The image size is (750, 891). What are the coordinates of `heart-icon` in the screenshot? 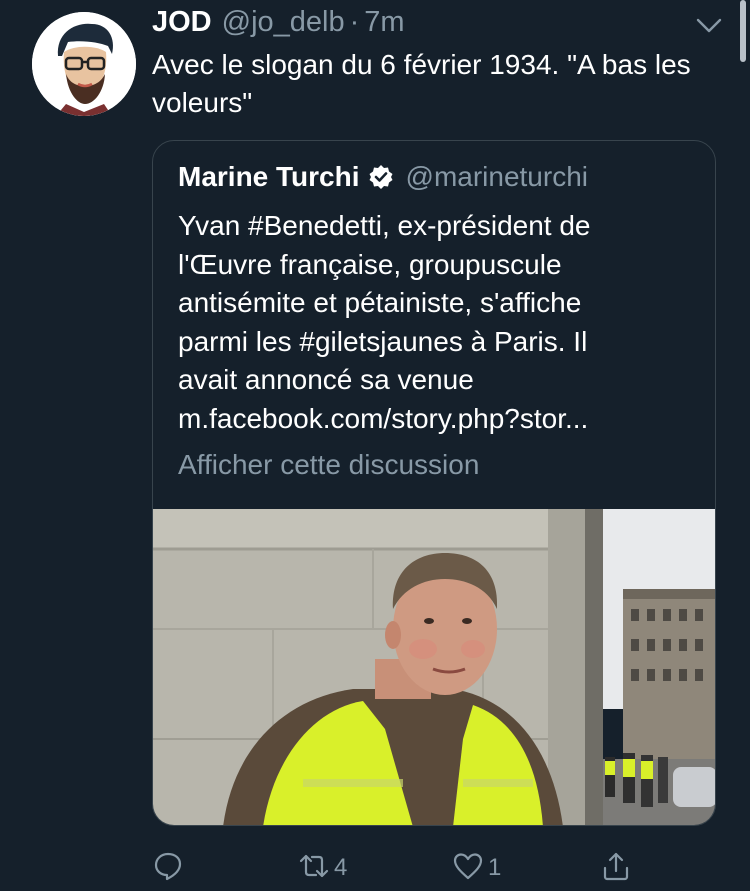 It's located at (468, 868).